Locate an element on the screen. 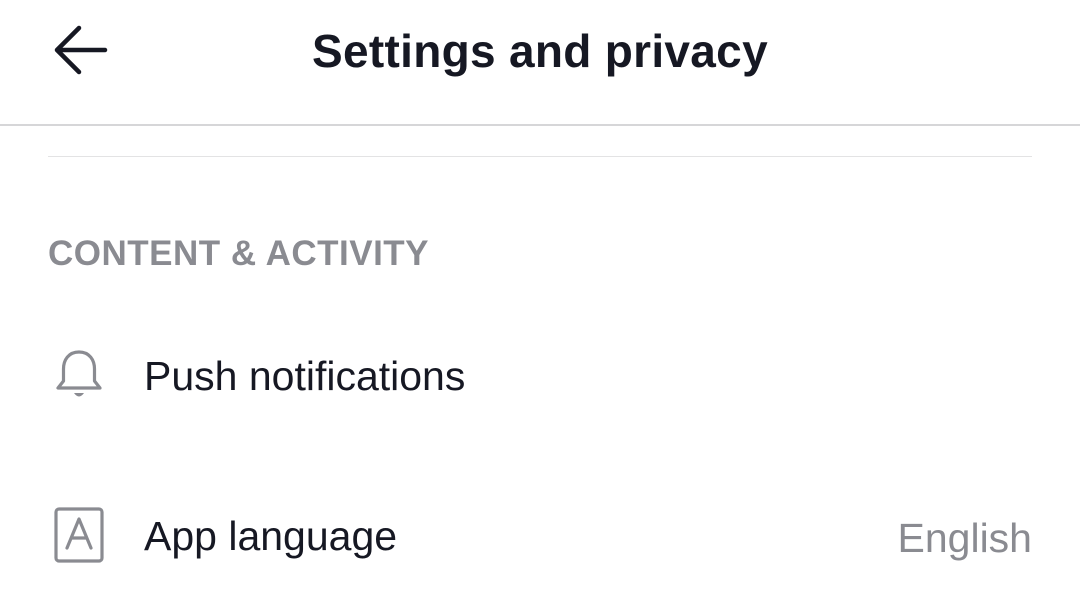  push-notifications-label: Push notifications is located at coordinates (305, 376).